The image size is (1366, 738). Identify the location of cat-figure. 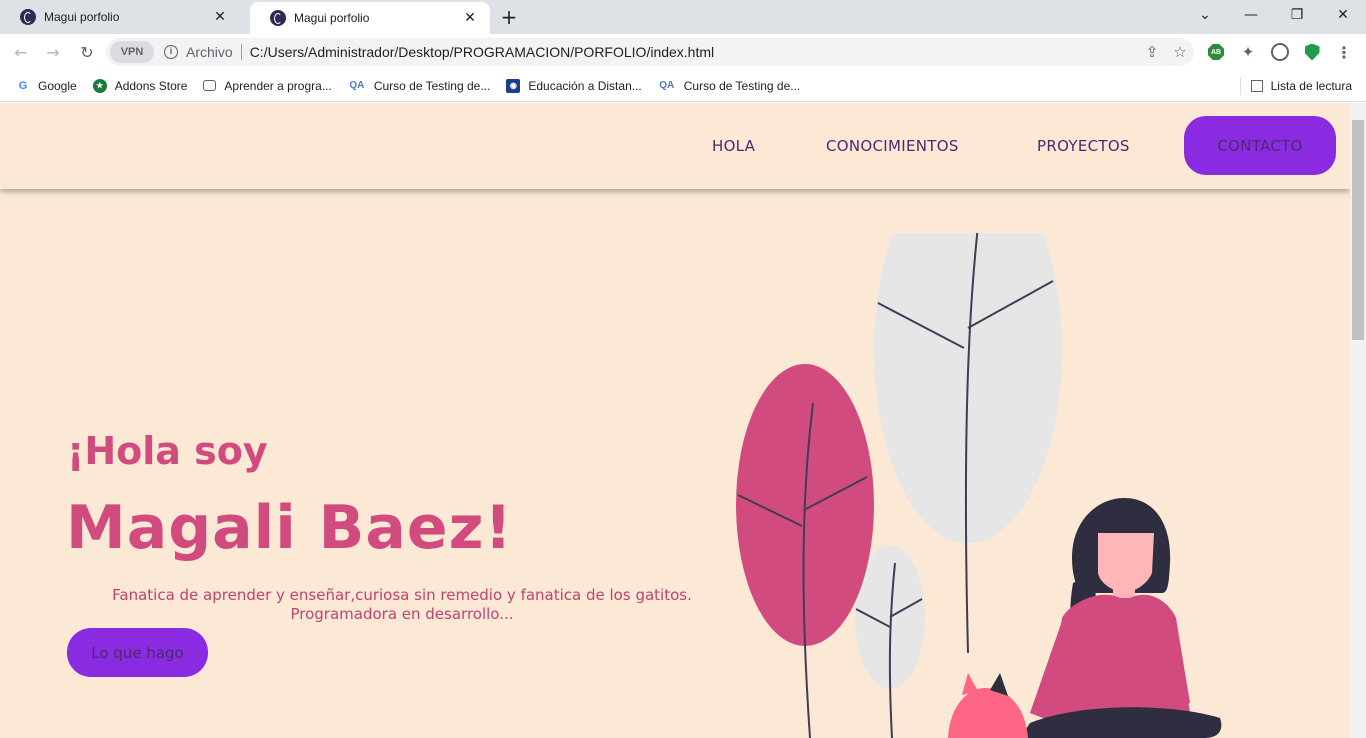
(988, 705).